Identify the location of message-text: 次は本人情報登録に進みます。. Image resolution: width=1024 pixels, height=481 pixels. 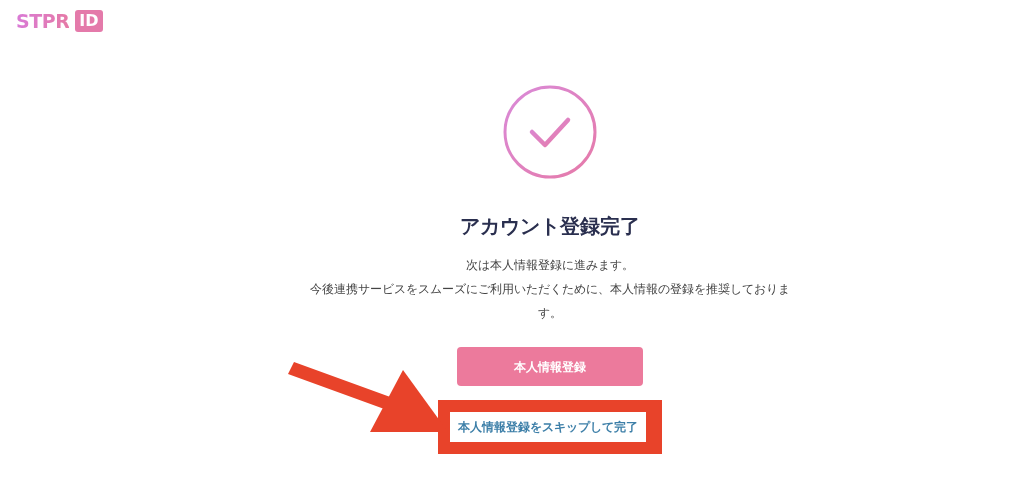
(550, 265).